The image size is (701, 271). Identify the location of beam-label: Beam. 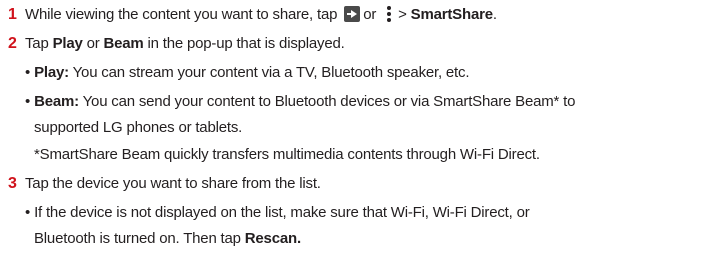
(123, 43).